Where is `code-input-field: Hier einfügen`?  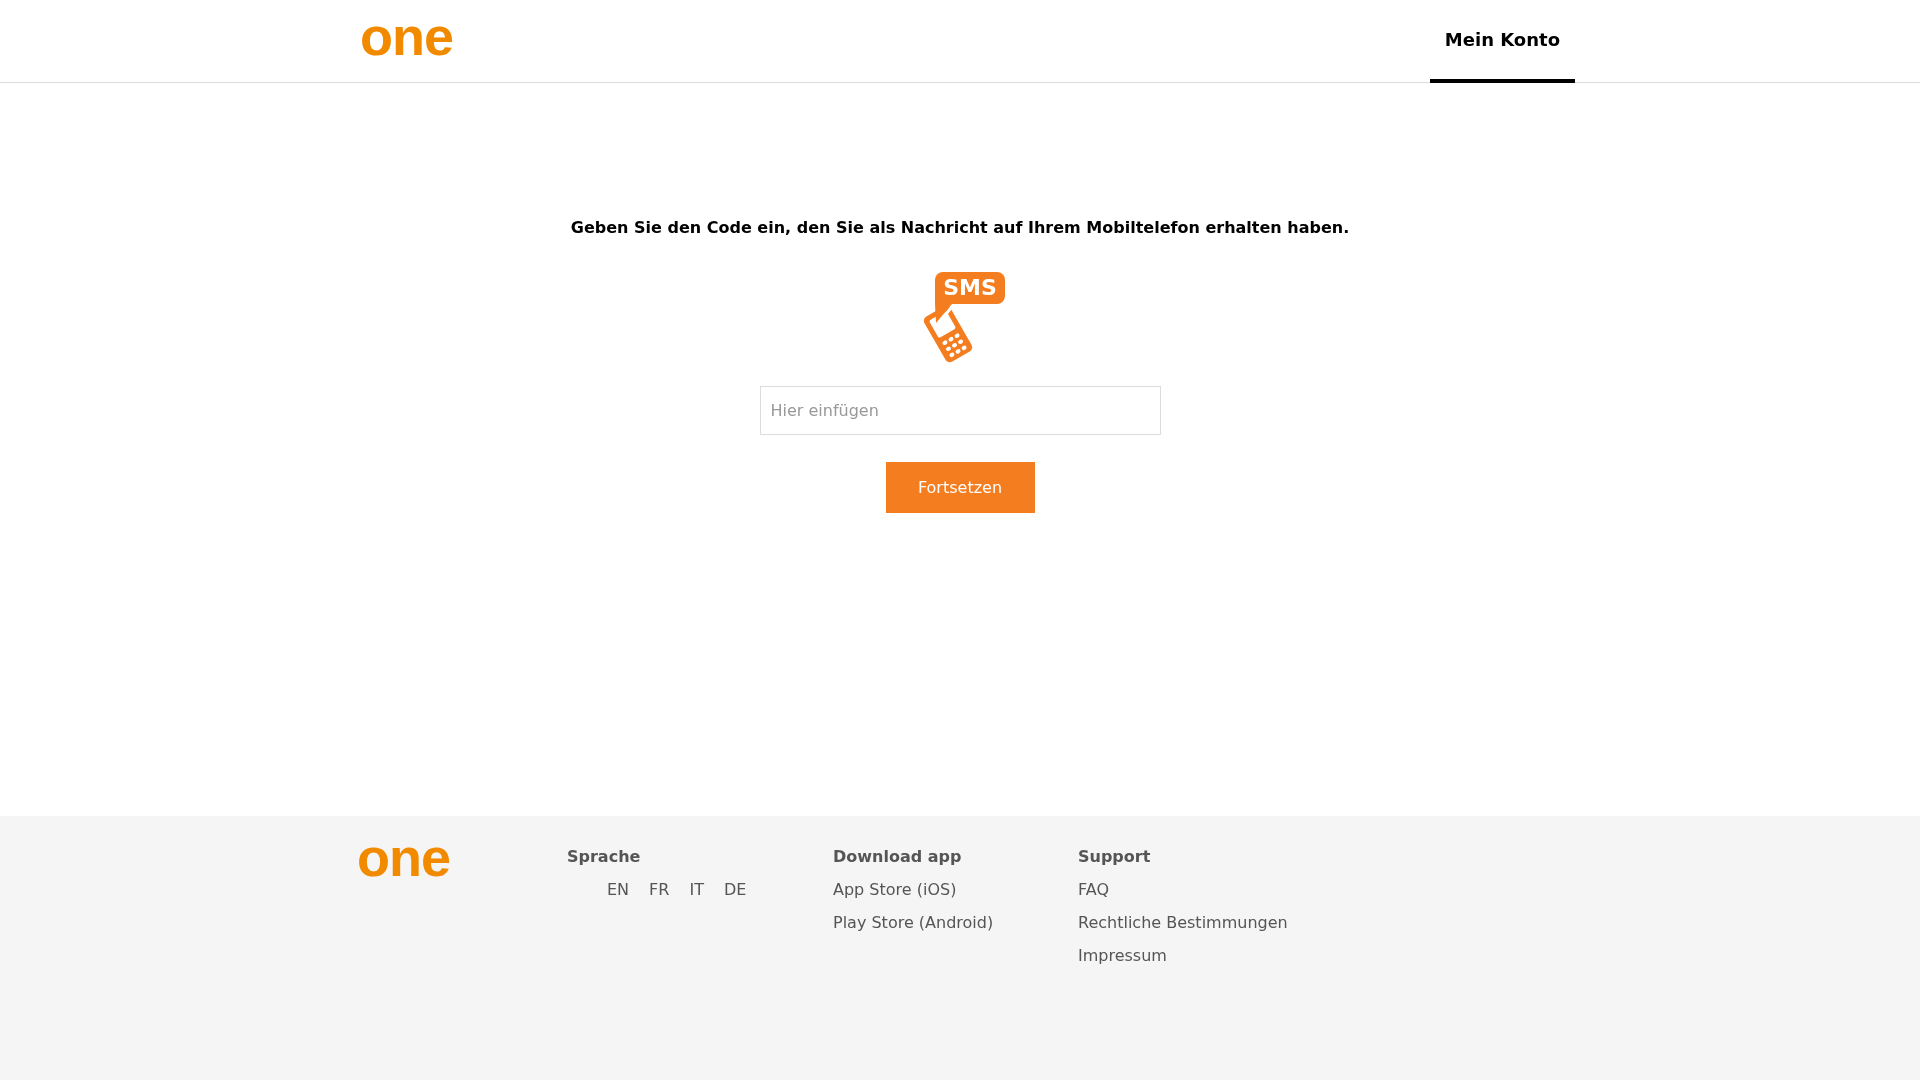 code-input-field: Hier einfügen is located at coordinates (960, 410).